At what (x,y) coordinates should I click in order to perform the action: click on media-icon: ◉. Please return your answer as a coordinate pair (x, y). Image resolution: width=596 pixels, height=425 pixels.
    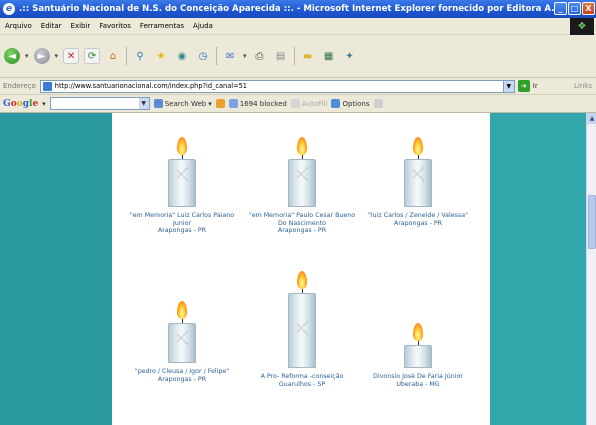
    Looking at the image, I should click on (182, 56).